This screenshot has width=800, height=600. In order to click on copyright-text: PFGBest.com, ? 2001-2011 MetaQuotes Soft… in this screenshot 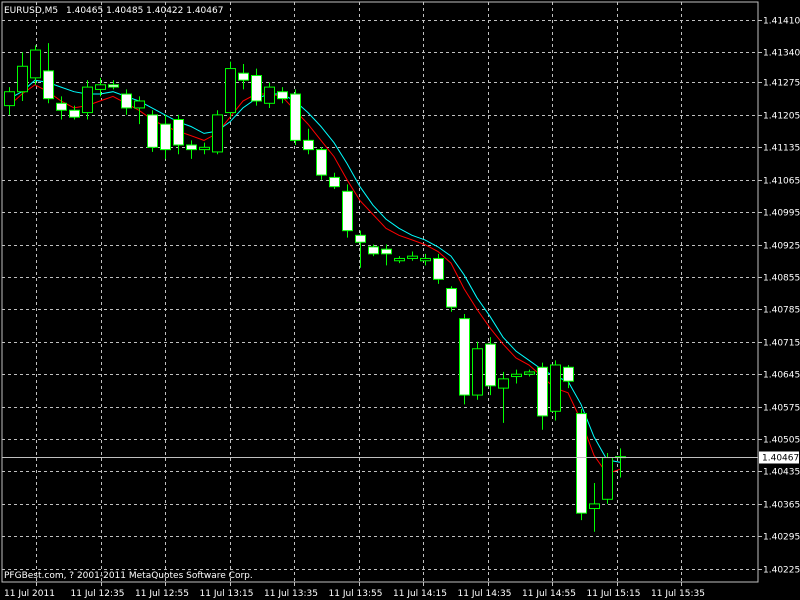, I will do `click(128, 576)`.